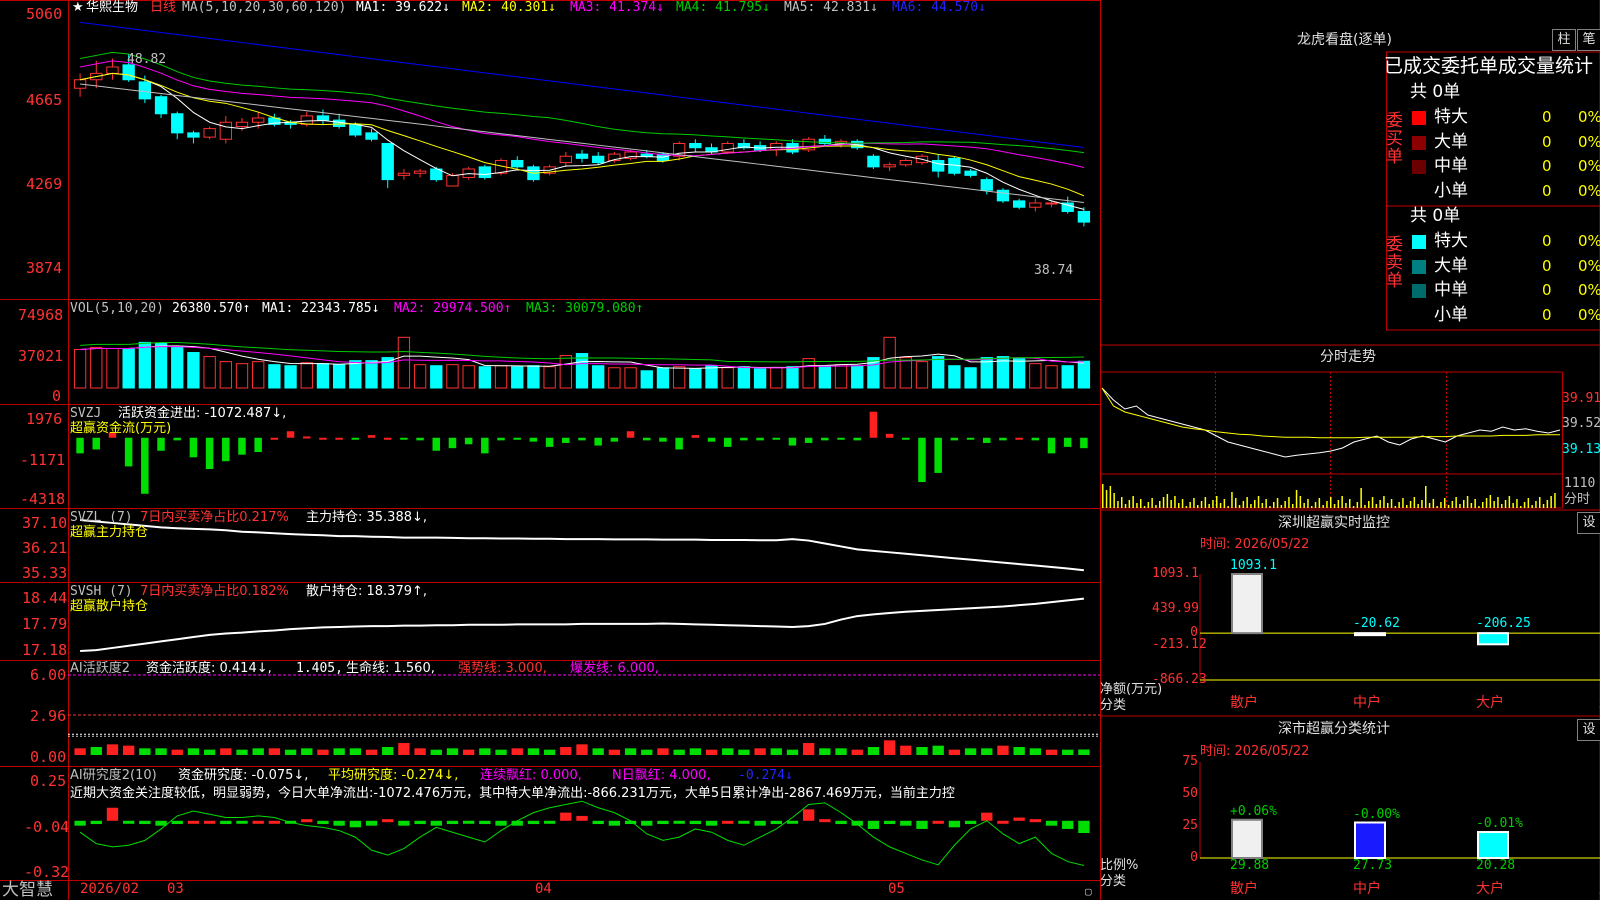  I want to click on category-label: 中户, so click(1367, 889).